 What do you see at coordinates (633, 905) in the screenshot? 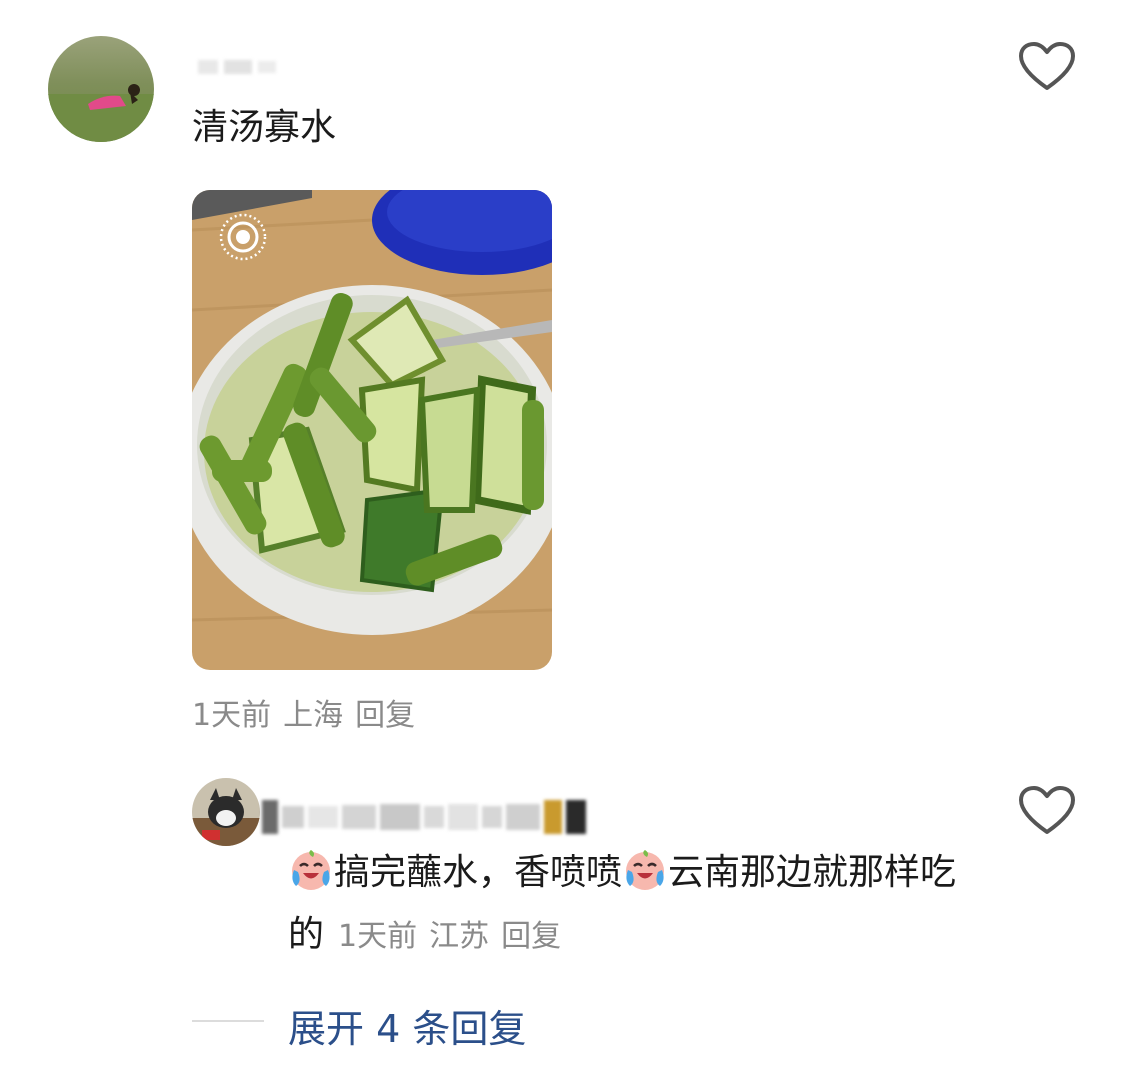
I see `reply-text: 搞完蘸水，香喷喷 云南那边就那样吃的 1天前 江苏 回复` at bounding box center [633, 905].